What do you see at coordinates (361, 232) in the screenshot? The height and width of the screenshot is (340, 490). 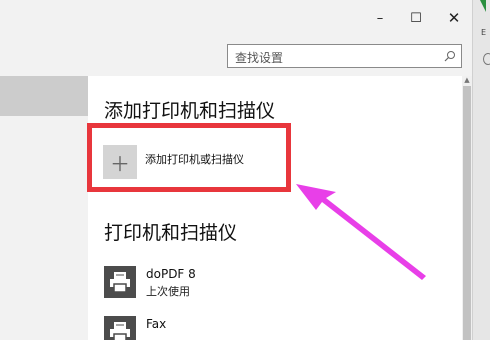 I see `pointer-arrow-annotation` at bounding box center [361, 232].